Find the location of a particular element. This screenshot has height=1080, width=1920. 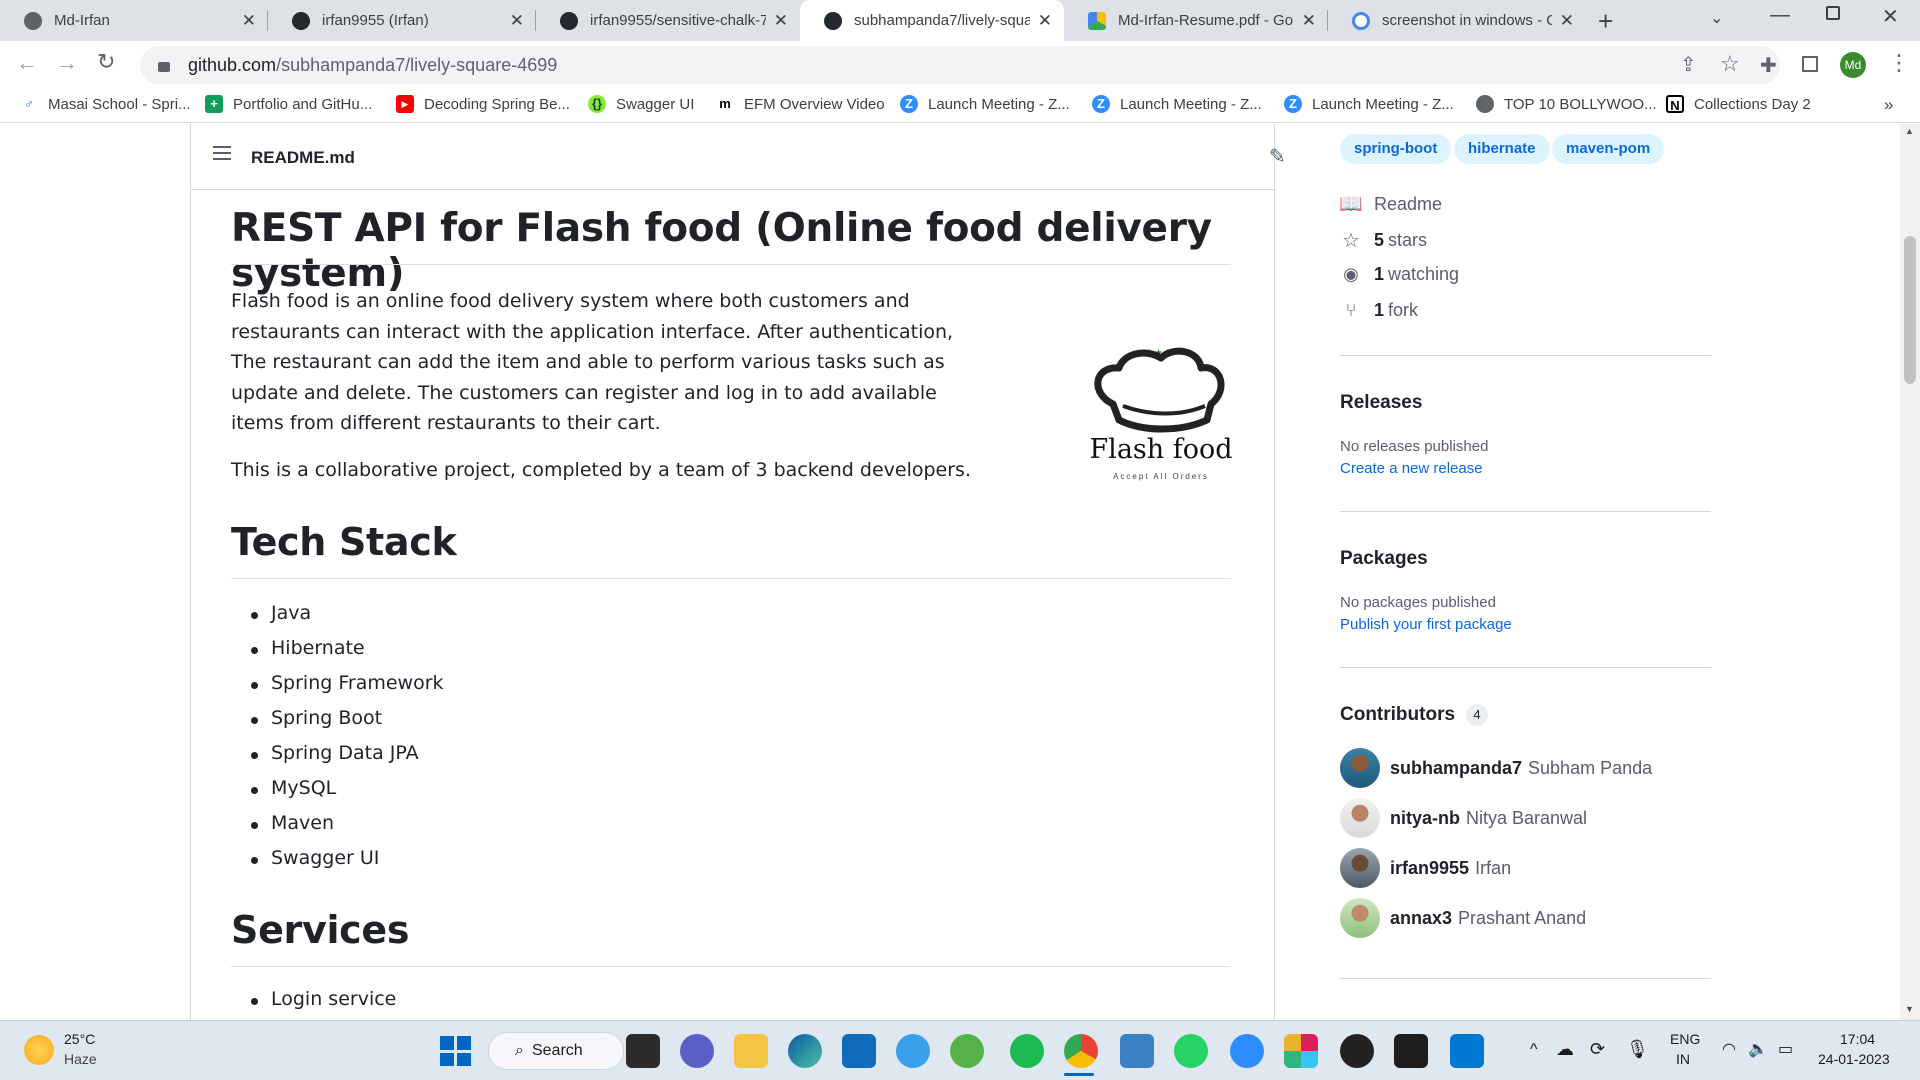

clock-time: 17:04 is located at coordinates (1857, 1039).